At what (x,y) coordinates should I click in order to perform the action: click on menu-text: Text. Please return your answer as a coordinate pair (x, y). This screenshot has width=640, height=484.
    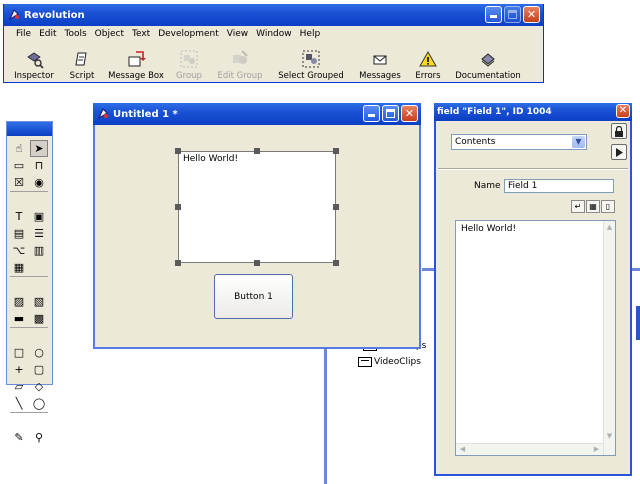
    Looking at the image, I should click on (141, 34).